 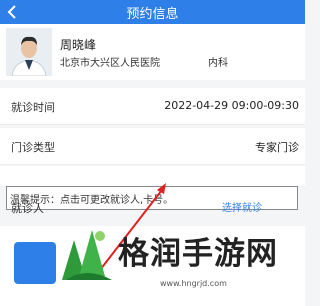 I want to click on watermark-brand: 格润手游网, so click(x=198, y=254).